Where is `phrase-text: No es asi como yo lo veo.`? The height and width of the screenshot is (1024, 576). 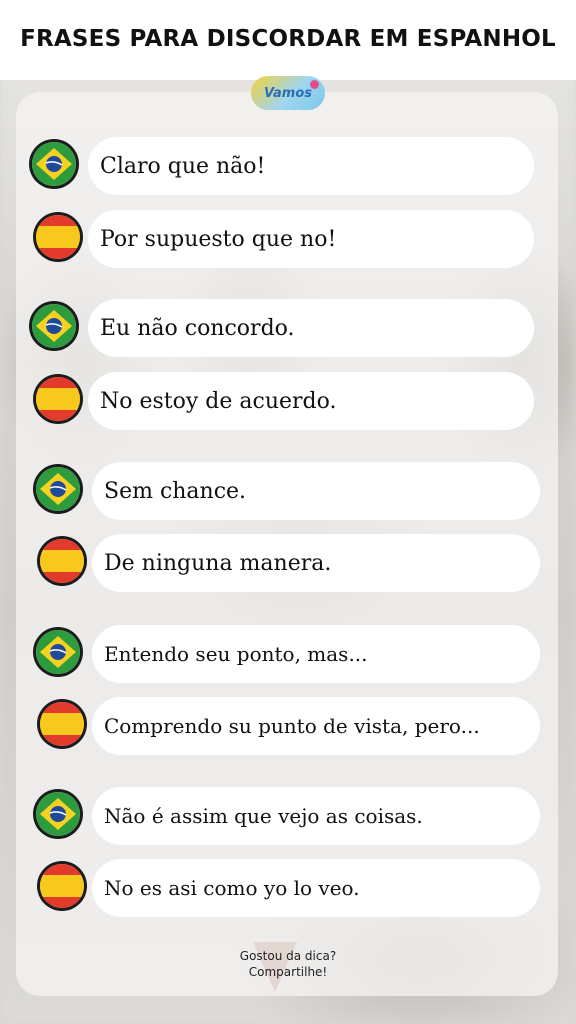 phrase-text: No es asi como yo lo veo. is located at coordinates (232, 888).